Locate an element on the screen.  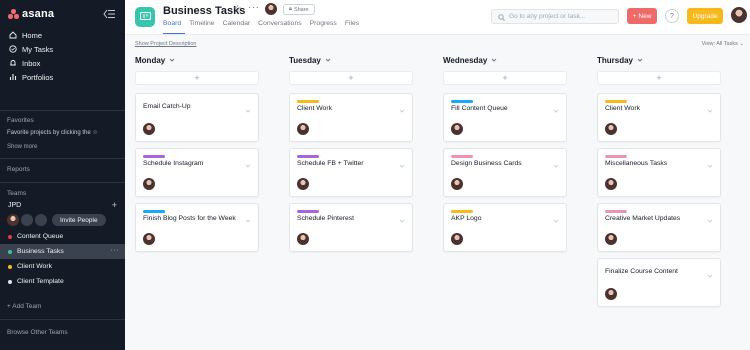
column-header: Thursday is located at coordinates (659, 60).